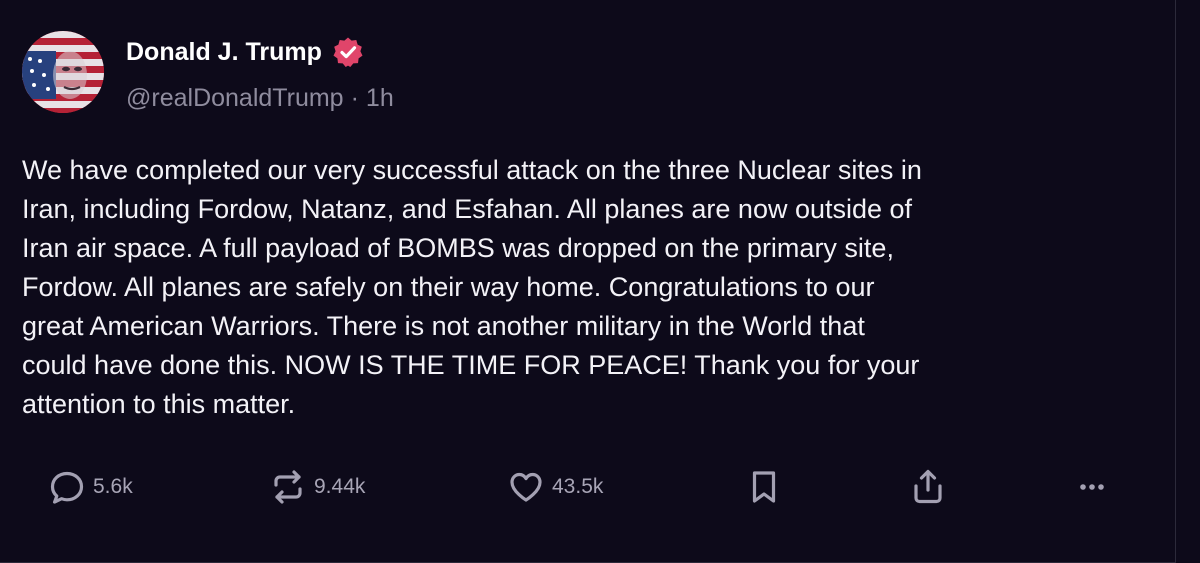  What do you see at coordinates (380, 98) in the screenshot?
I see `post-timestamp: 1h` at bounding box center [380, 98].